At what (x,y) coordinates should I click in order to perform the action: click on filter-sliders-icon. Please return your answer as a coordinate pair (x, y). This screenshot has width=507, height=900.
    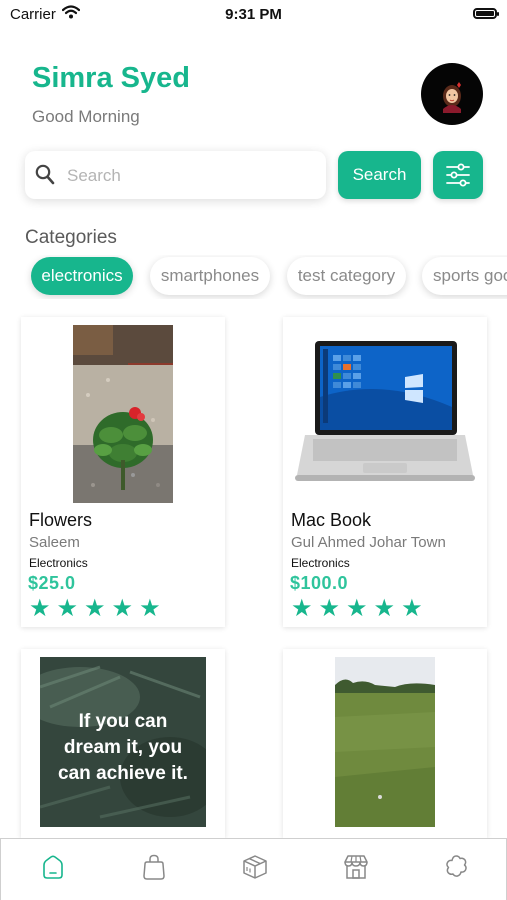
    Looking at the image, I should click on (458, 175).